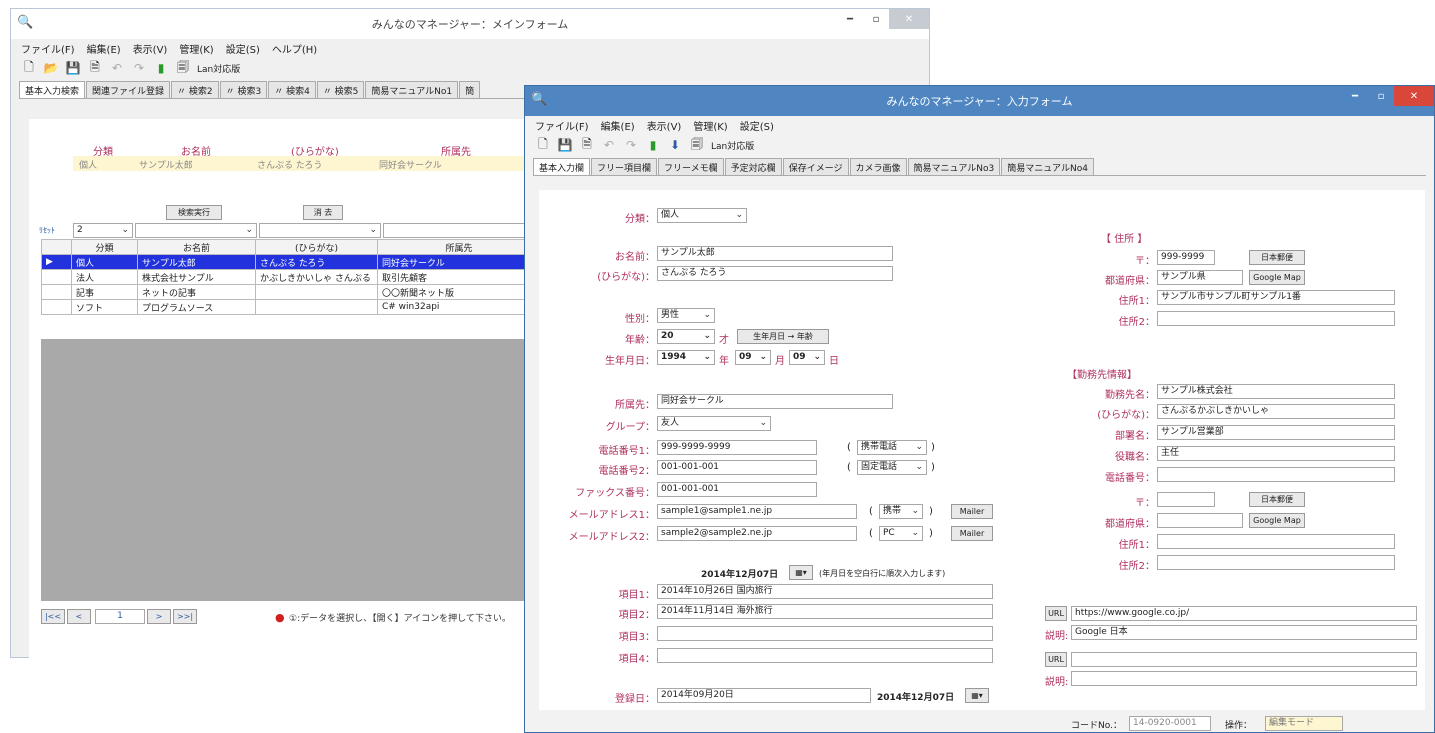  I want to click on table-row: 法人 株式会社サンプル かぶしきかいしゃ さんぷる 取引先顧客, so click(291, 277).